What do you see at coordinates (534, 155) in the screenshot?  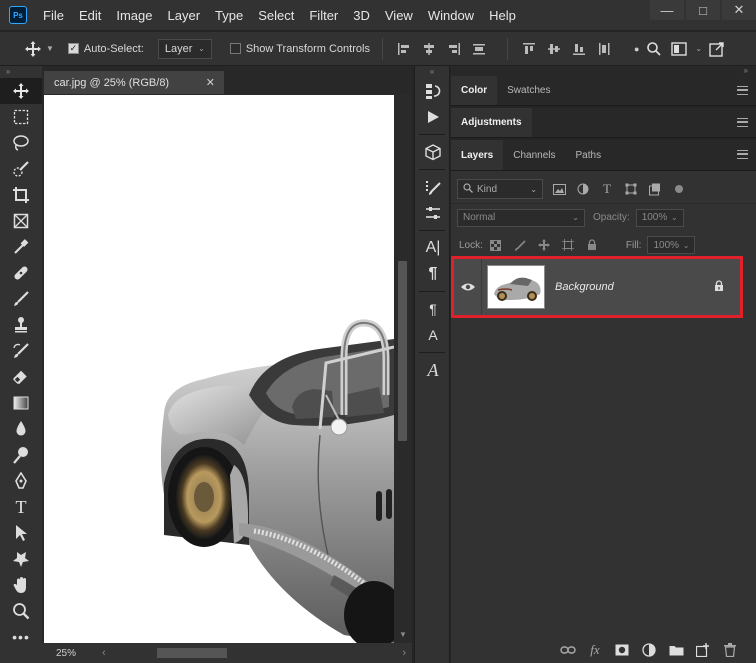 I see `tab-channels: Channels` at bounding box center [534, 155].